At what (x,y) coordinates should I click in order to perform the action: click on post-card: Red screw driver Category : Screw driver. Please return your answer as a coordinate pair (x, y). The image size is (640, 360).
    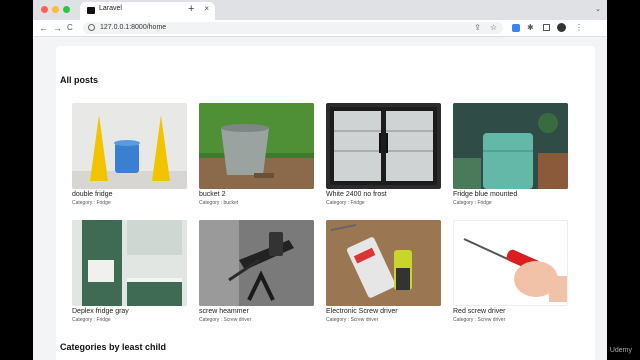
    Looking at the image, I should click on (510, 271).